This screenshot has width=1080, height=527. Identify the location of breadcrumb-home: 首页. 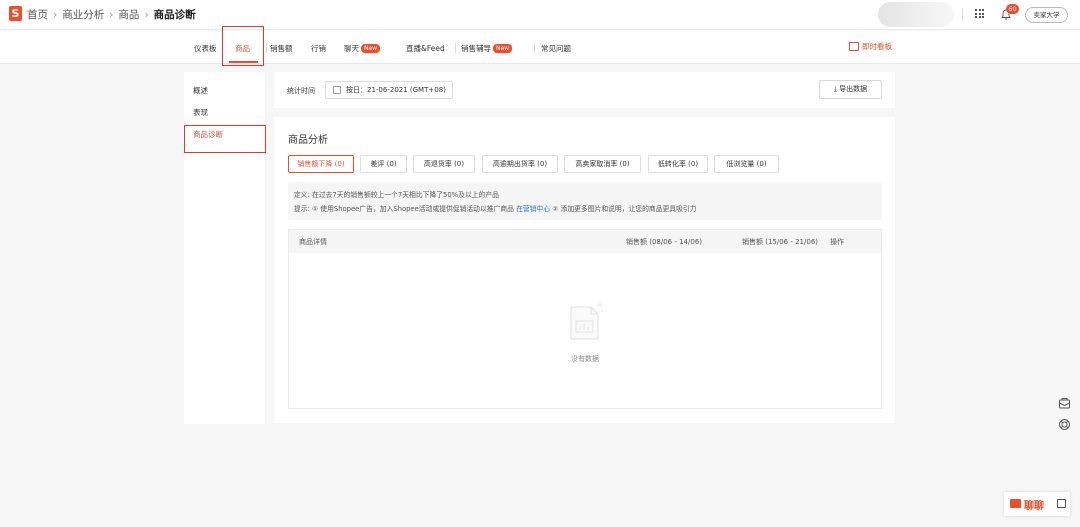
(37, 15).